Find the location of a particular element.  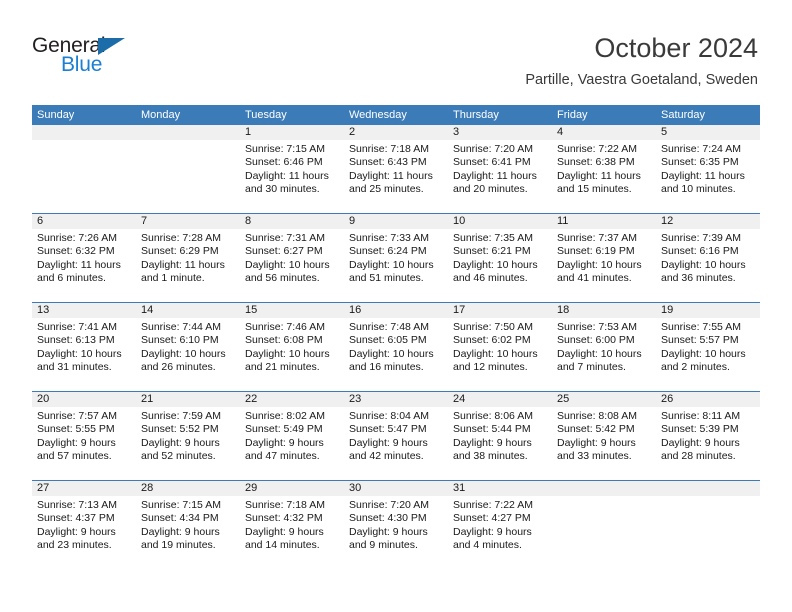

day-detail-line: Sunrise: 7:59 AM is located at coordinates (181, 416).